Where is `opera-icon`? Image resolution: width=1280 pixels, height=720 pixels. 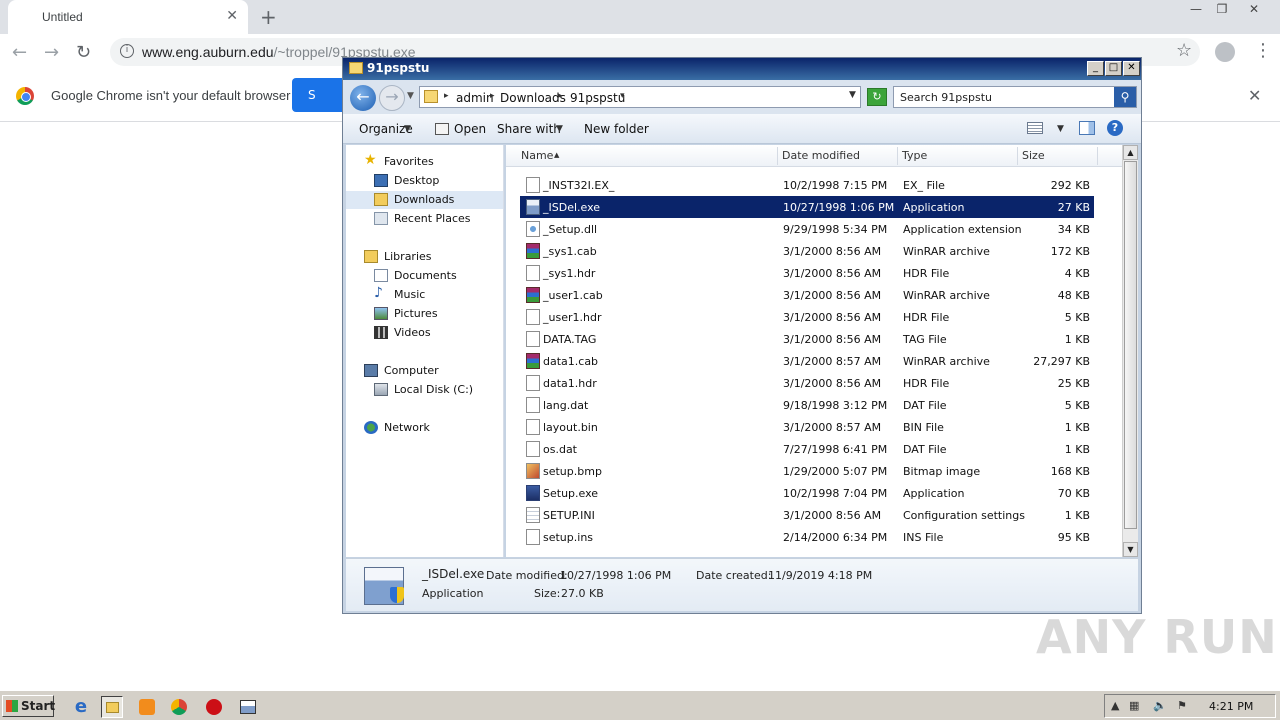
opera-icon is located at coordinates (214, 707).